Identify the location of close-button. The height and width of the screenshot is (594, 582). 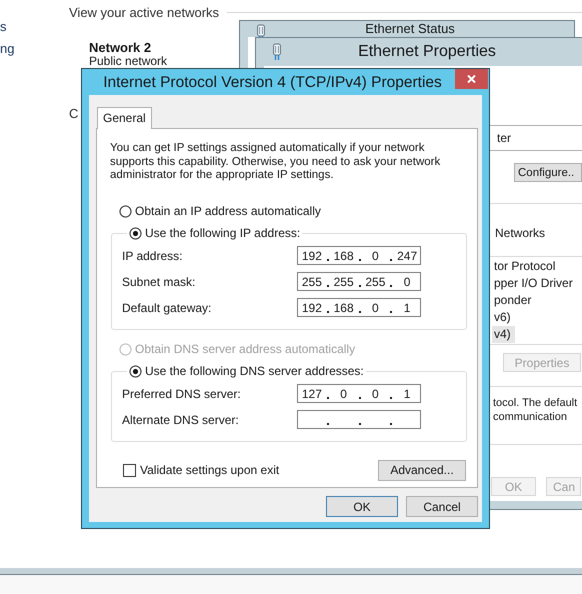
(471, 79).